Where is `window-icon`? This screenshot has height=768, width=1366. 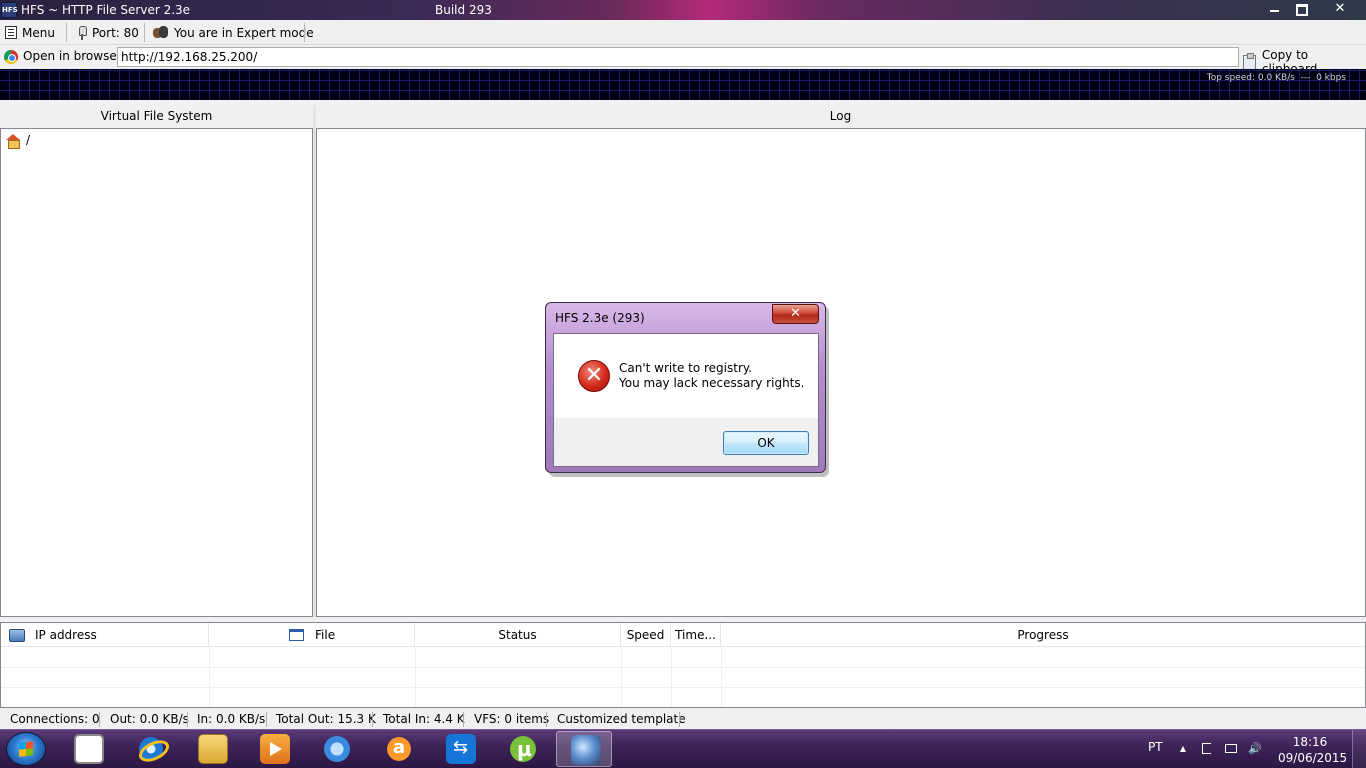 window-icon is located at coordinates (296, 635).